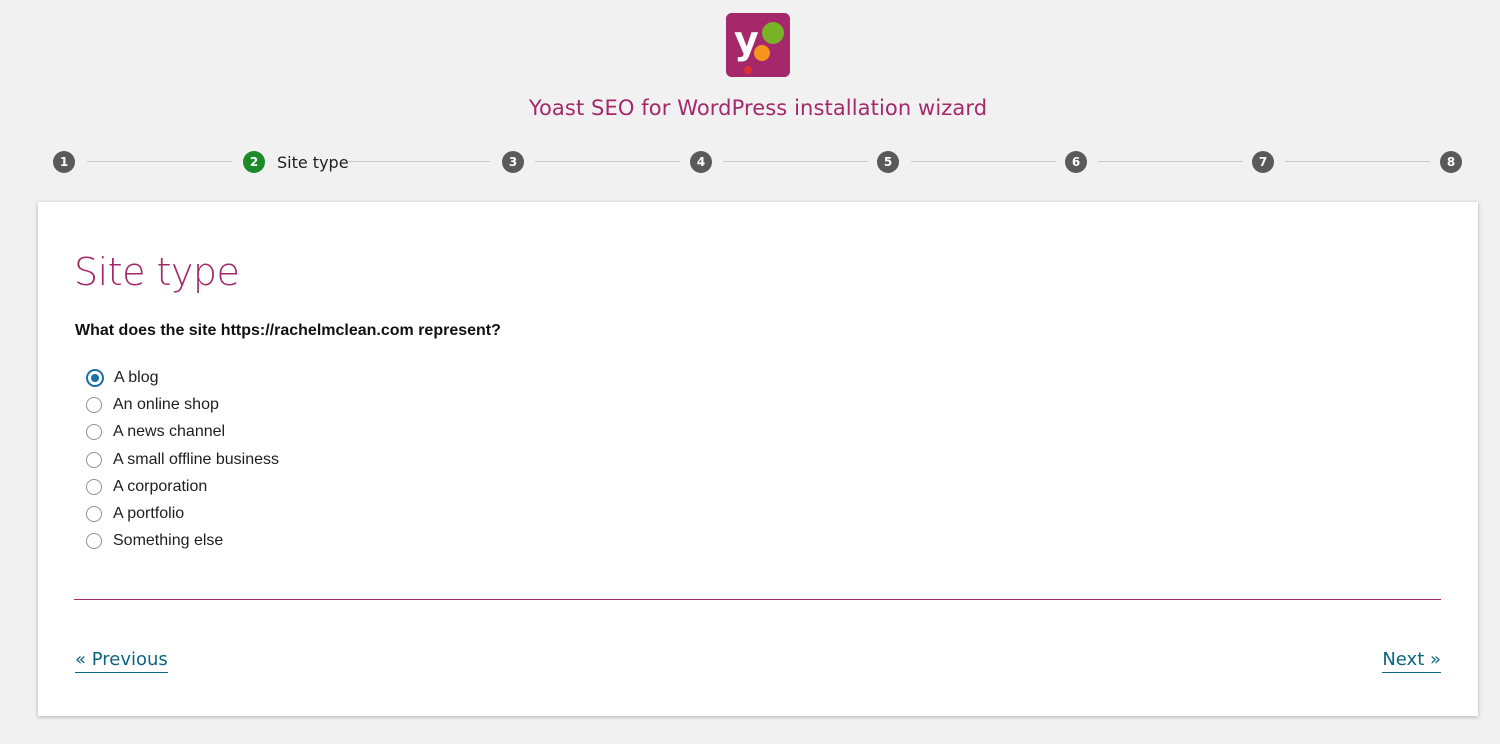 The height and width of the screenshot is (744, 1500). Describe the element at coordinates (148, 514) in the screenshot. I see `option-label: A portfolio` at that location.